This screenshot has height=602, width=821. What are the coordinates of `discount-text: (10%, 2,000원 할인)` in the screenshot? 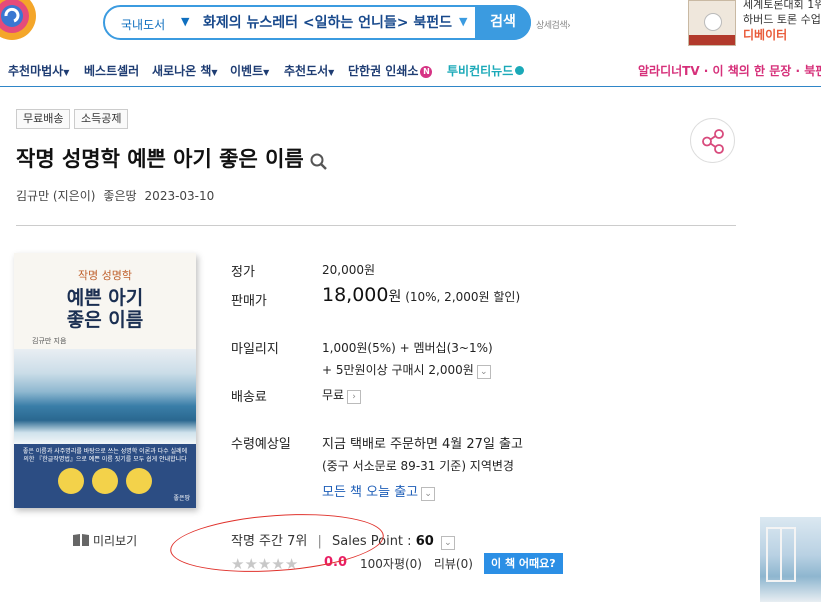 It's located at (463, 297).